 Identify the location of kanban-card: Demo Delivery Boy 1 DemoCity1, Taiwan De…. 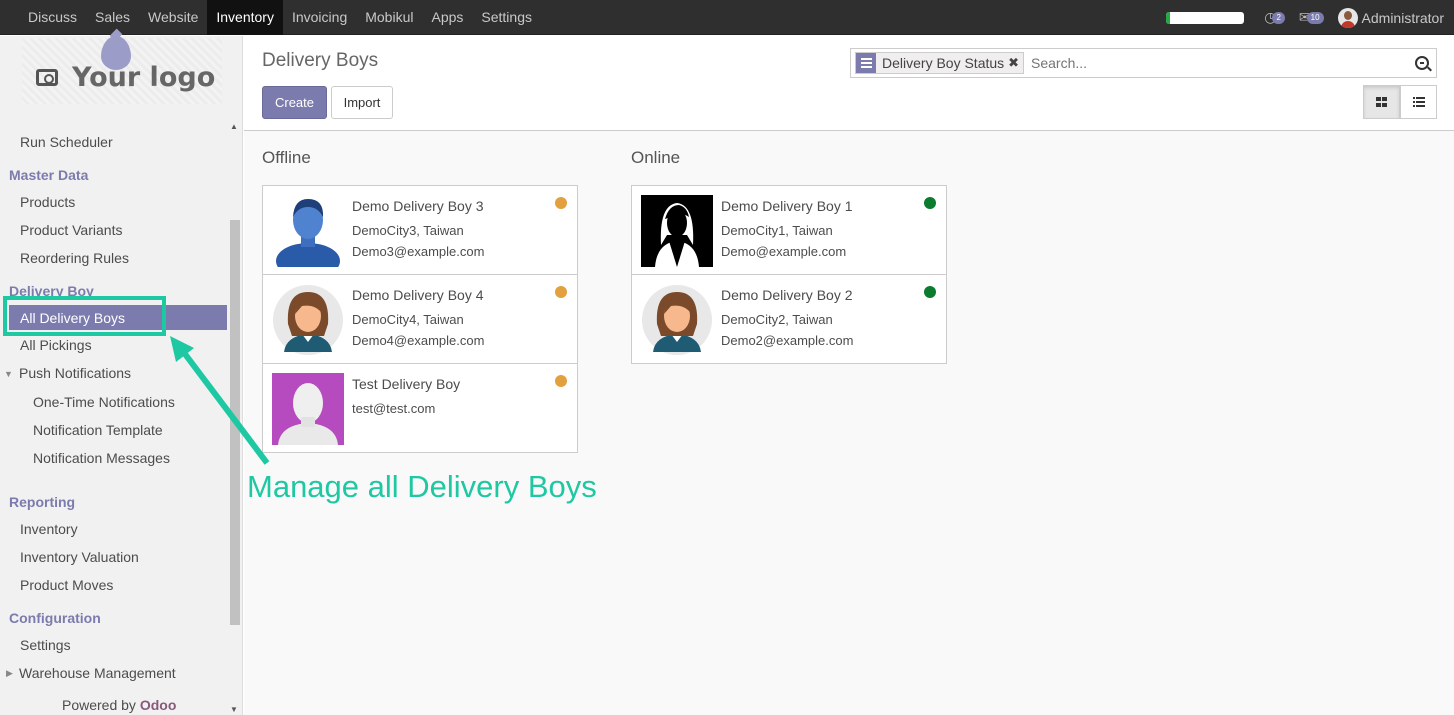
(789, 230).